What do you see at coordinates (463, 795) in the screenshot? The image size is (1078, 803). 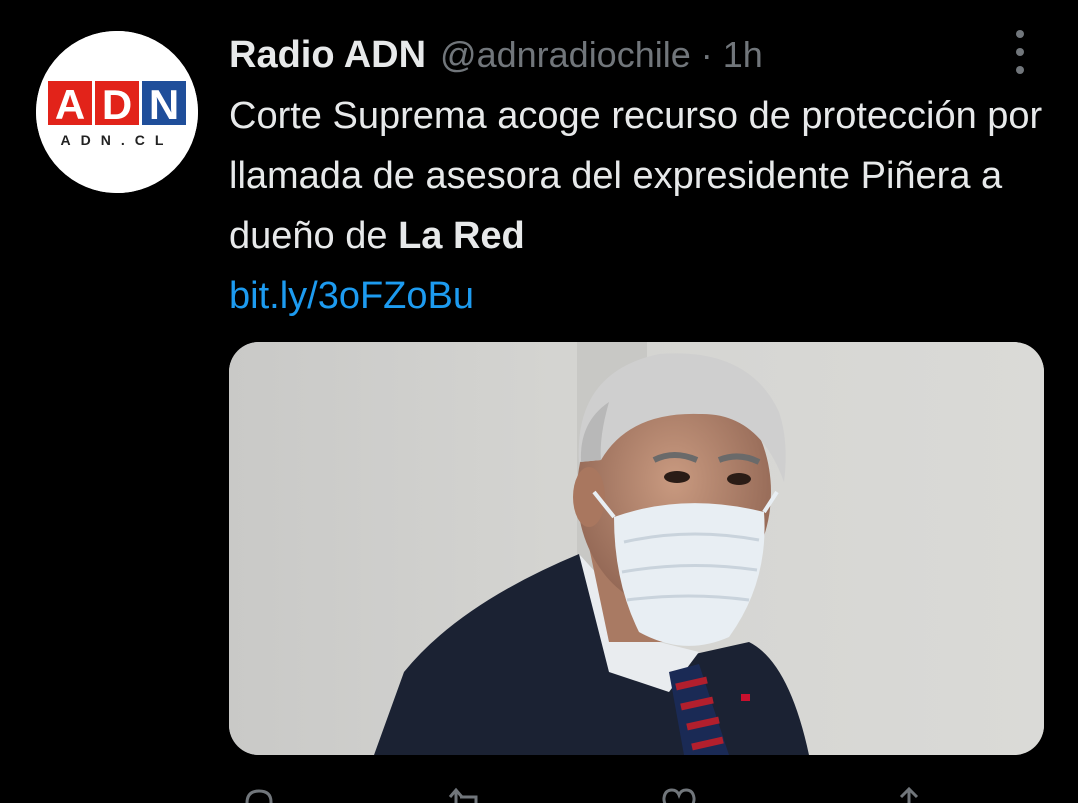 I see `retweet-icon` at bounding box center [463, 795].